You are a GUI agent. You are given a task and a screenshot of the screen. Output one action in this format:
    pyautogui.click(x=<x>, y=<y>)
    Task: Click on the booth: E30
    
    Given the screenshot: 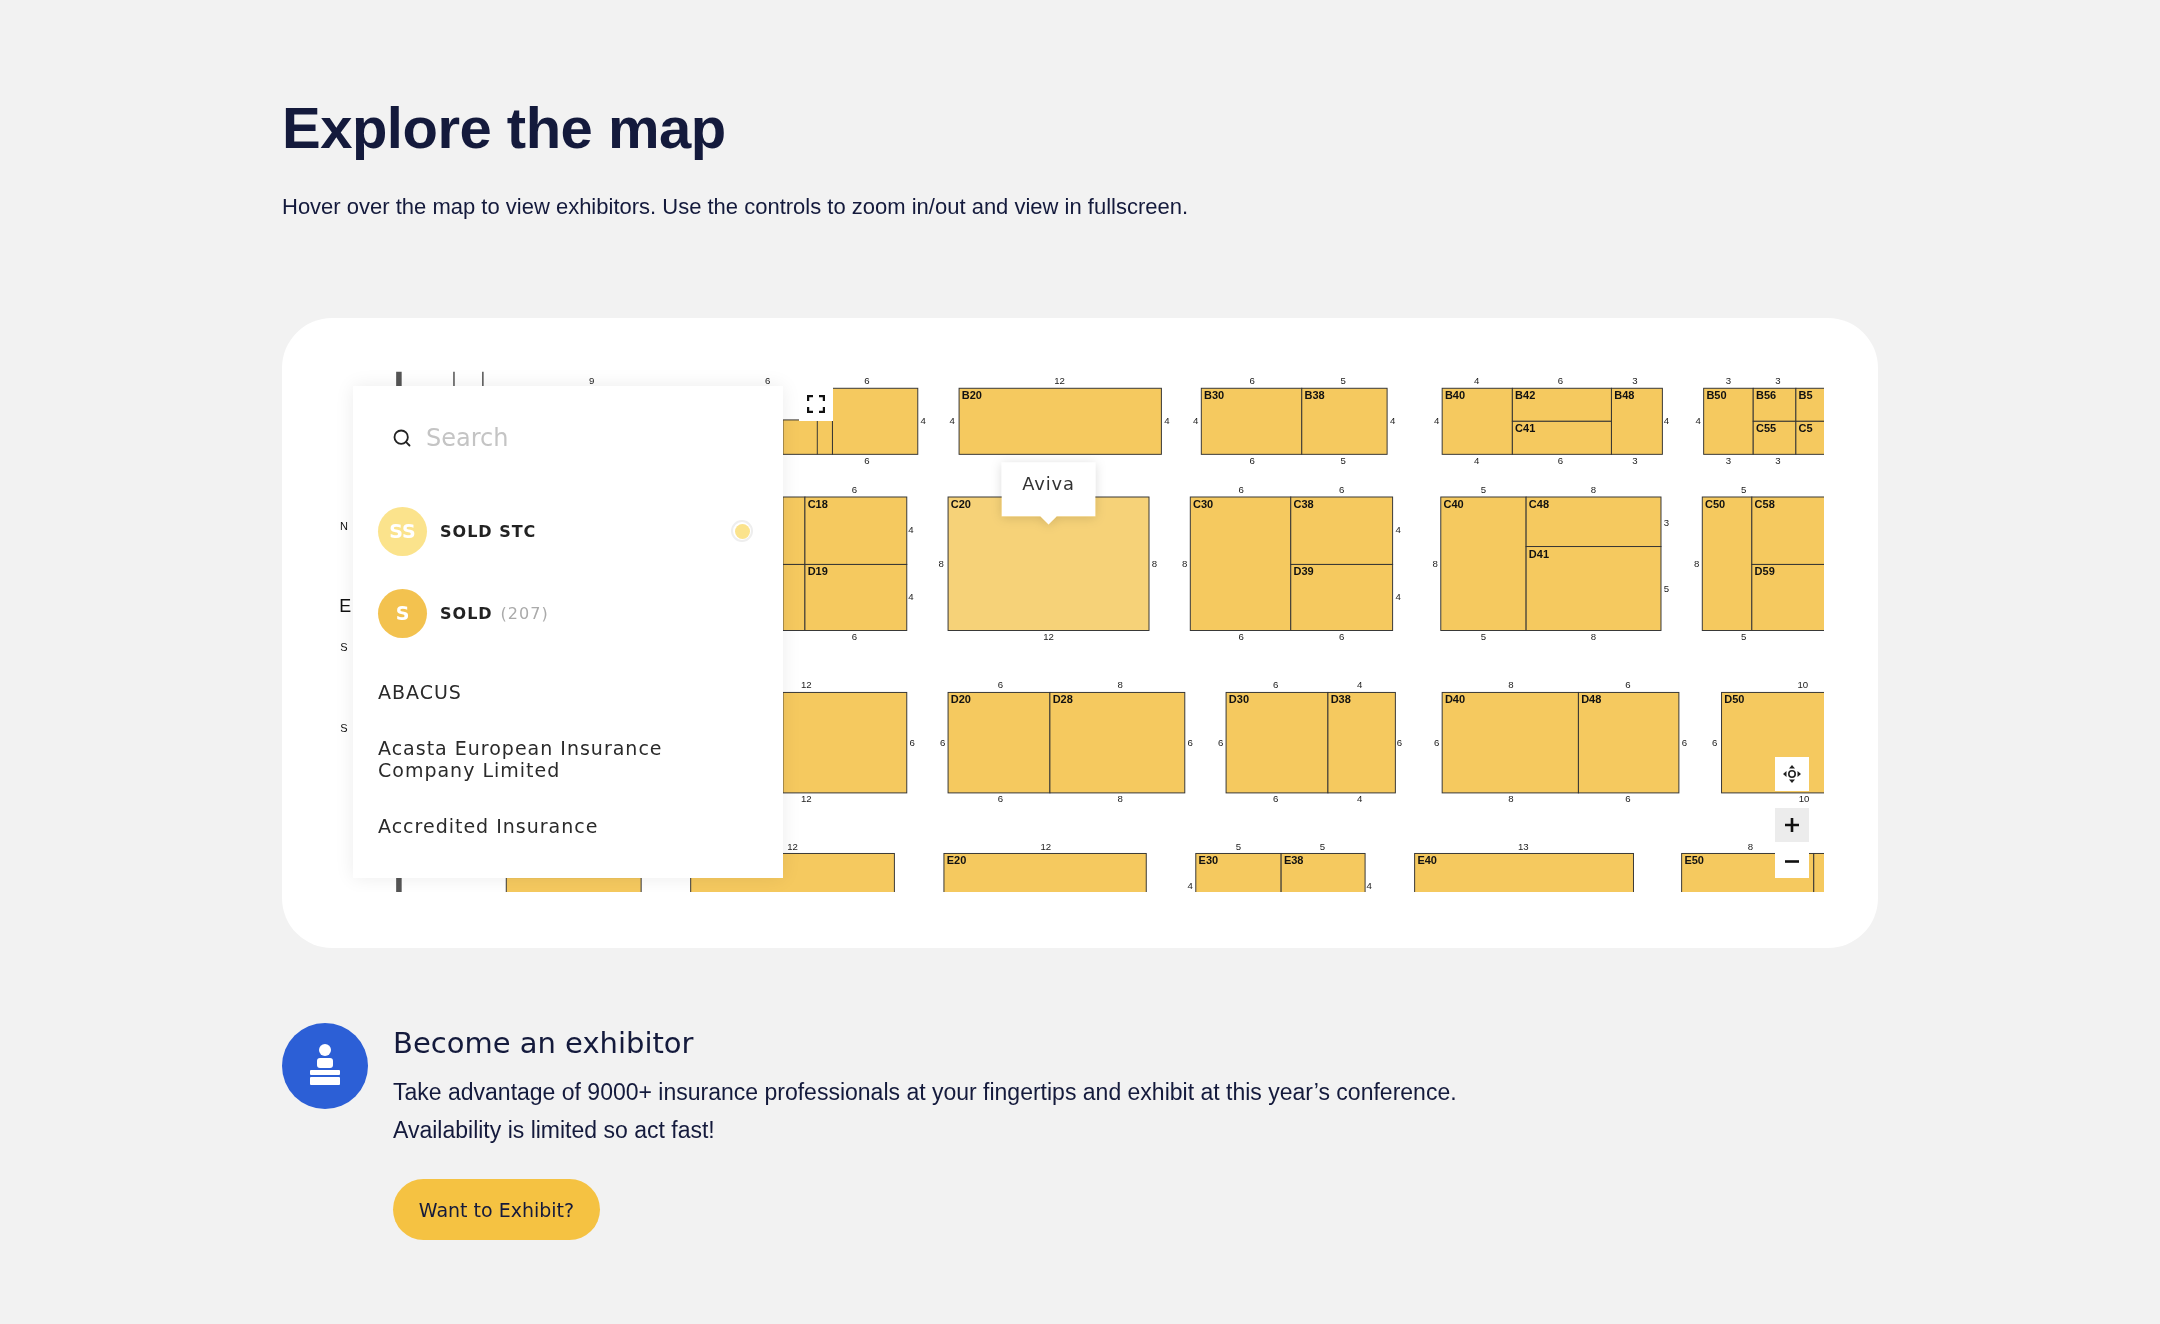 What is the action you would take?
    pyautogui.click(x=1238, y=872)
    